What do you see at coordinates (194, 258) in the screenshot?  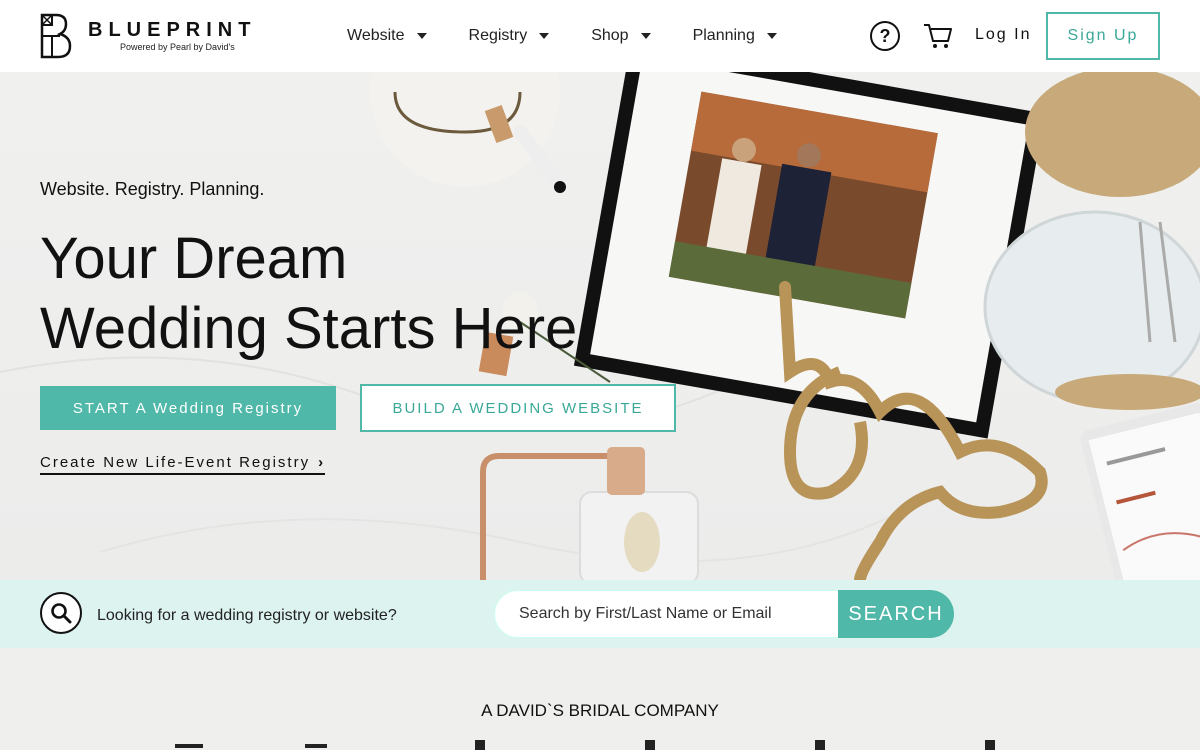 I see `headline-line-1: Your Dream` at bounding box center [194, 258].